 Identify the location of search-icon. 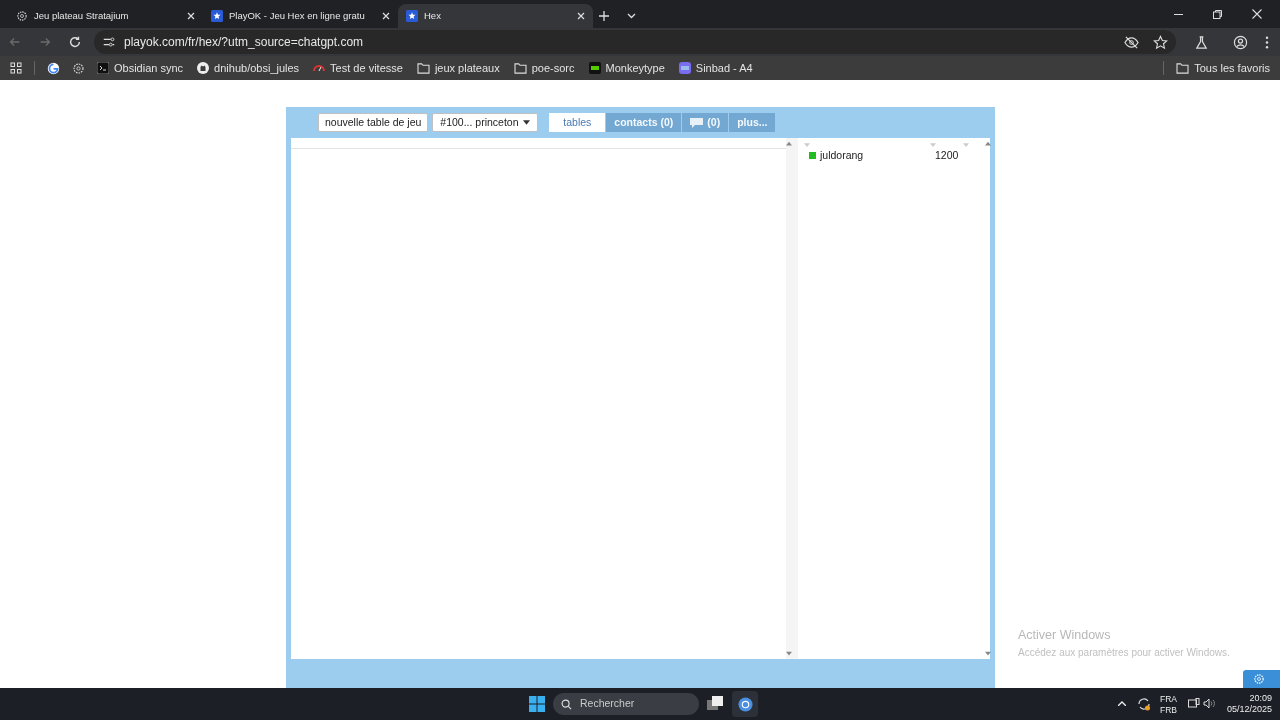
(566, 704).